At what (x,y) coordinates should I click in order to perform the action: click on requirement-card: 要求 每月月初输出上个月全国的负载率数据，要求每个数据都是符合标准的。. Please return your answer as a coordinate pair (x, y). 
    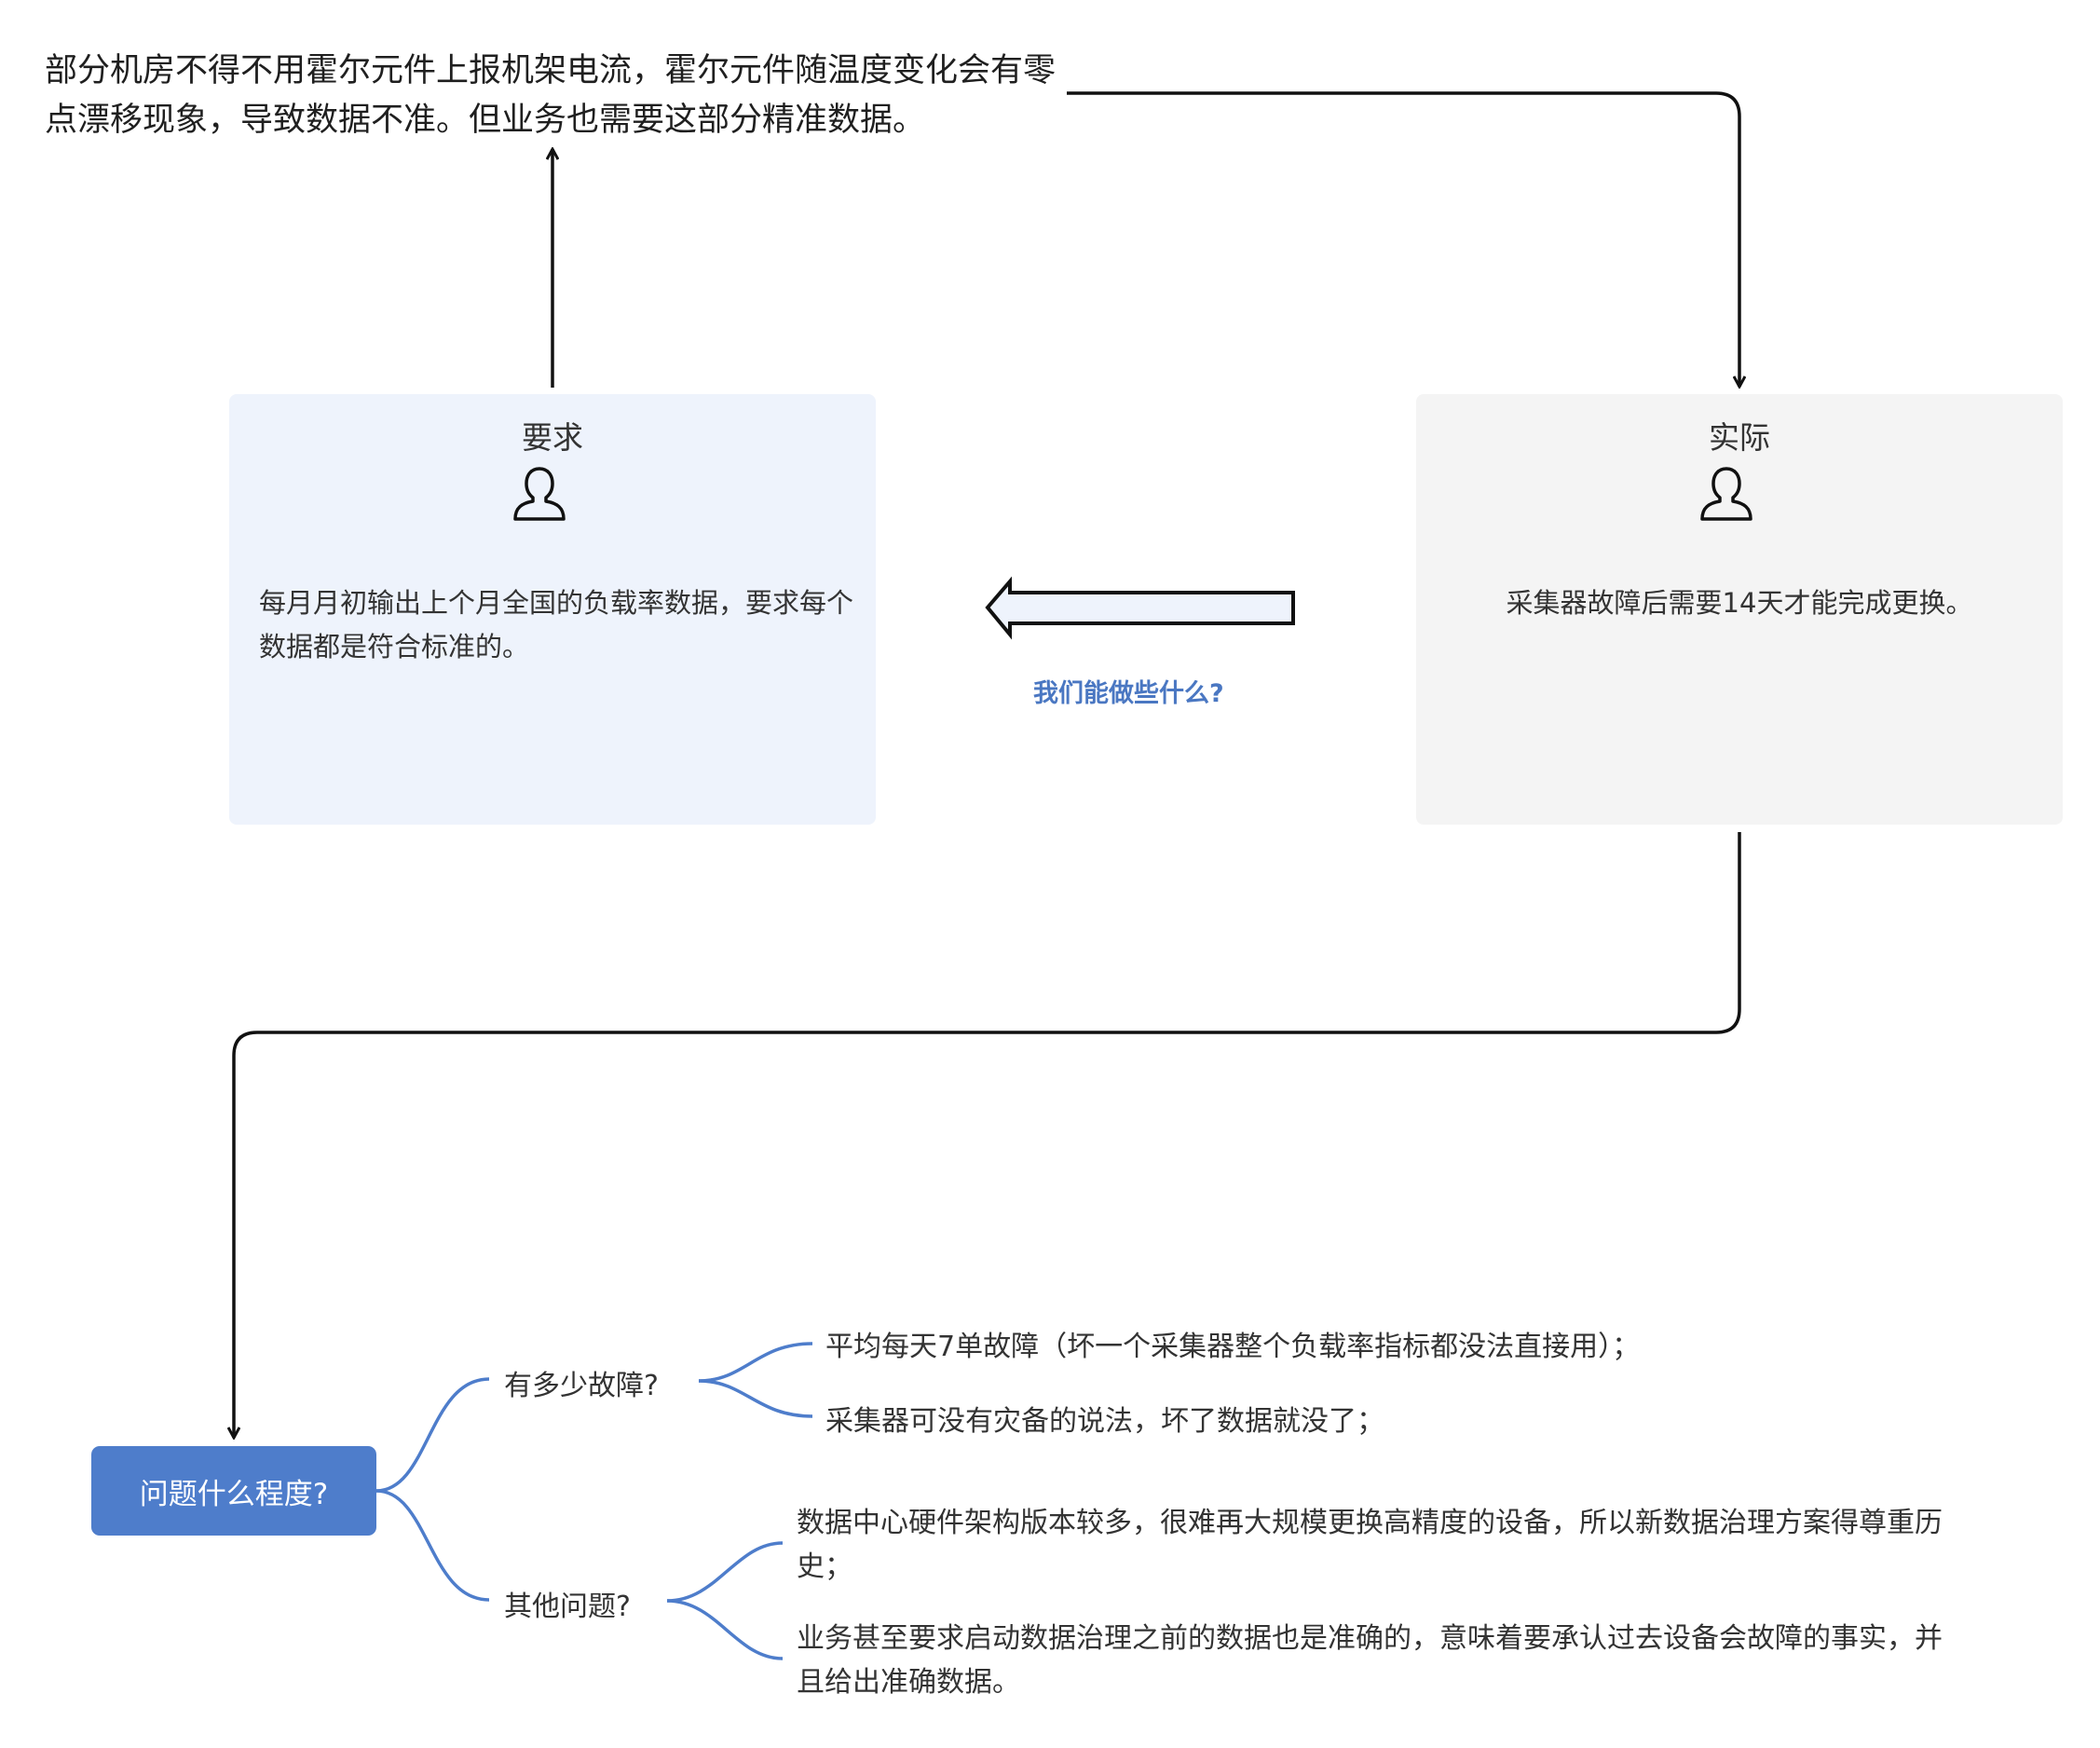
    Looking at the image, I should click on (552, 609).